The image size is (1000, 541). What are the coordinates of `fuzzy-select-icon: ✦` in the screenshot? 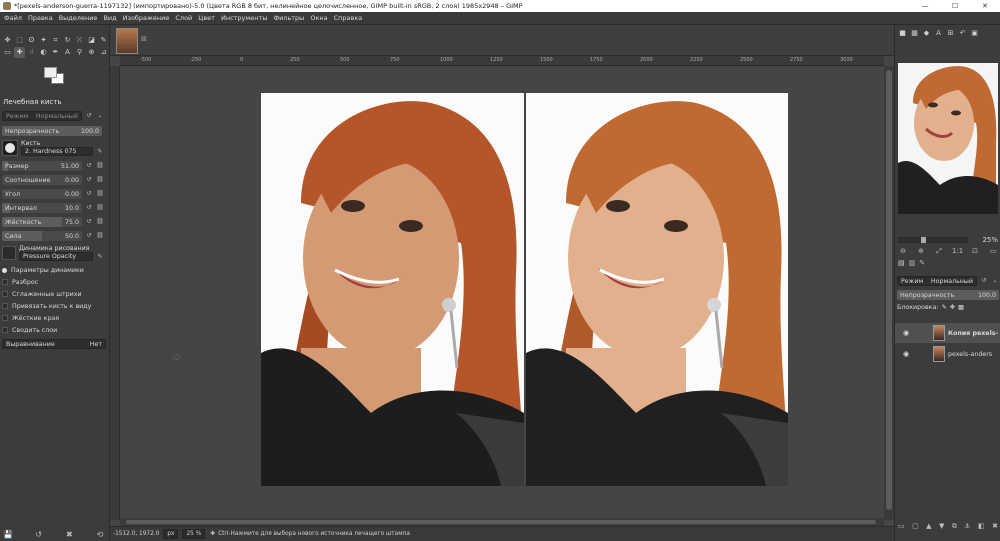 It's located at (43, 40).